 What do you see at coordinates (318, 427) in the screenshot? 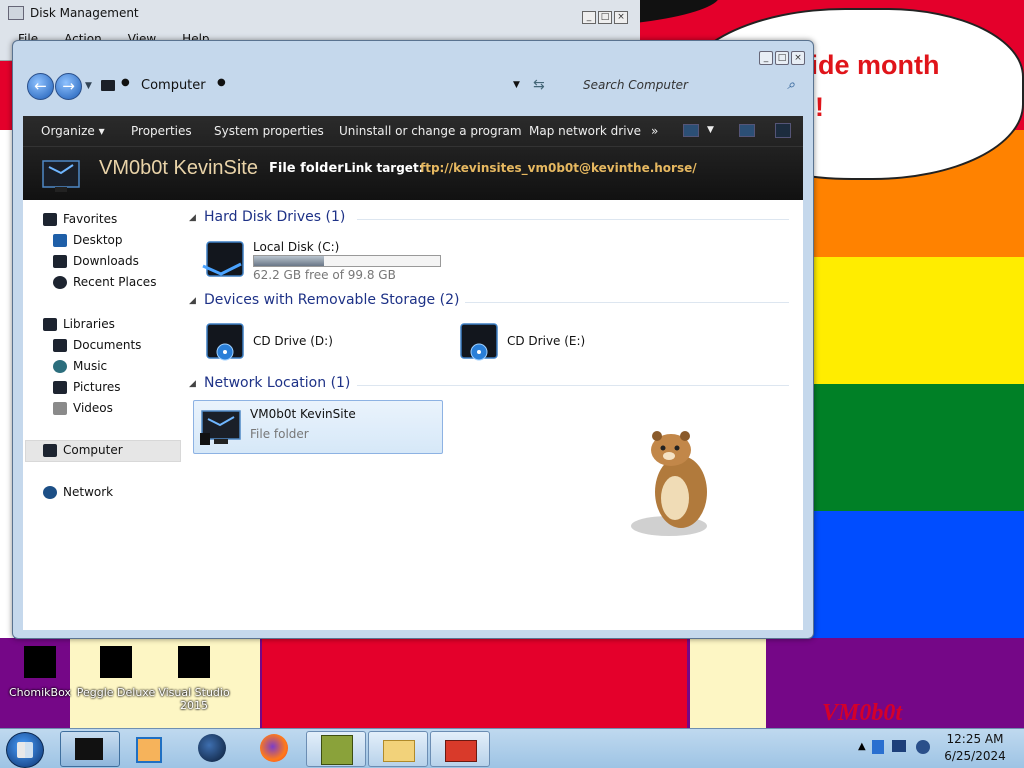
I see `network-location-item: VM0b0t KevinSite File folder` at bounding box center [318, 427].